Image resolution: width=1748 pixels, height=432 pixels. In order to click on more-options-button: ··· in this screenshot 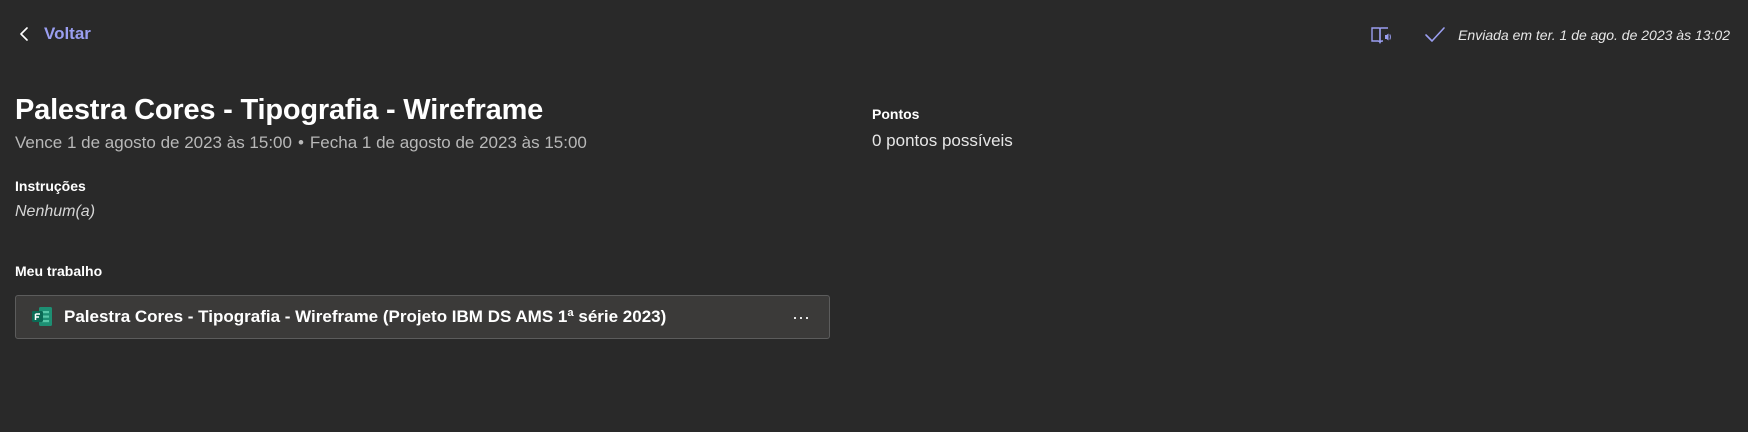, I will do `click(801, 317)`.